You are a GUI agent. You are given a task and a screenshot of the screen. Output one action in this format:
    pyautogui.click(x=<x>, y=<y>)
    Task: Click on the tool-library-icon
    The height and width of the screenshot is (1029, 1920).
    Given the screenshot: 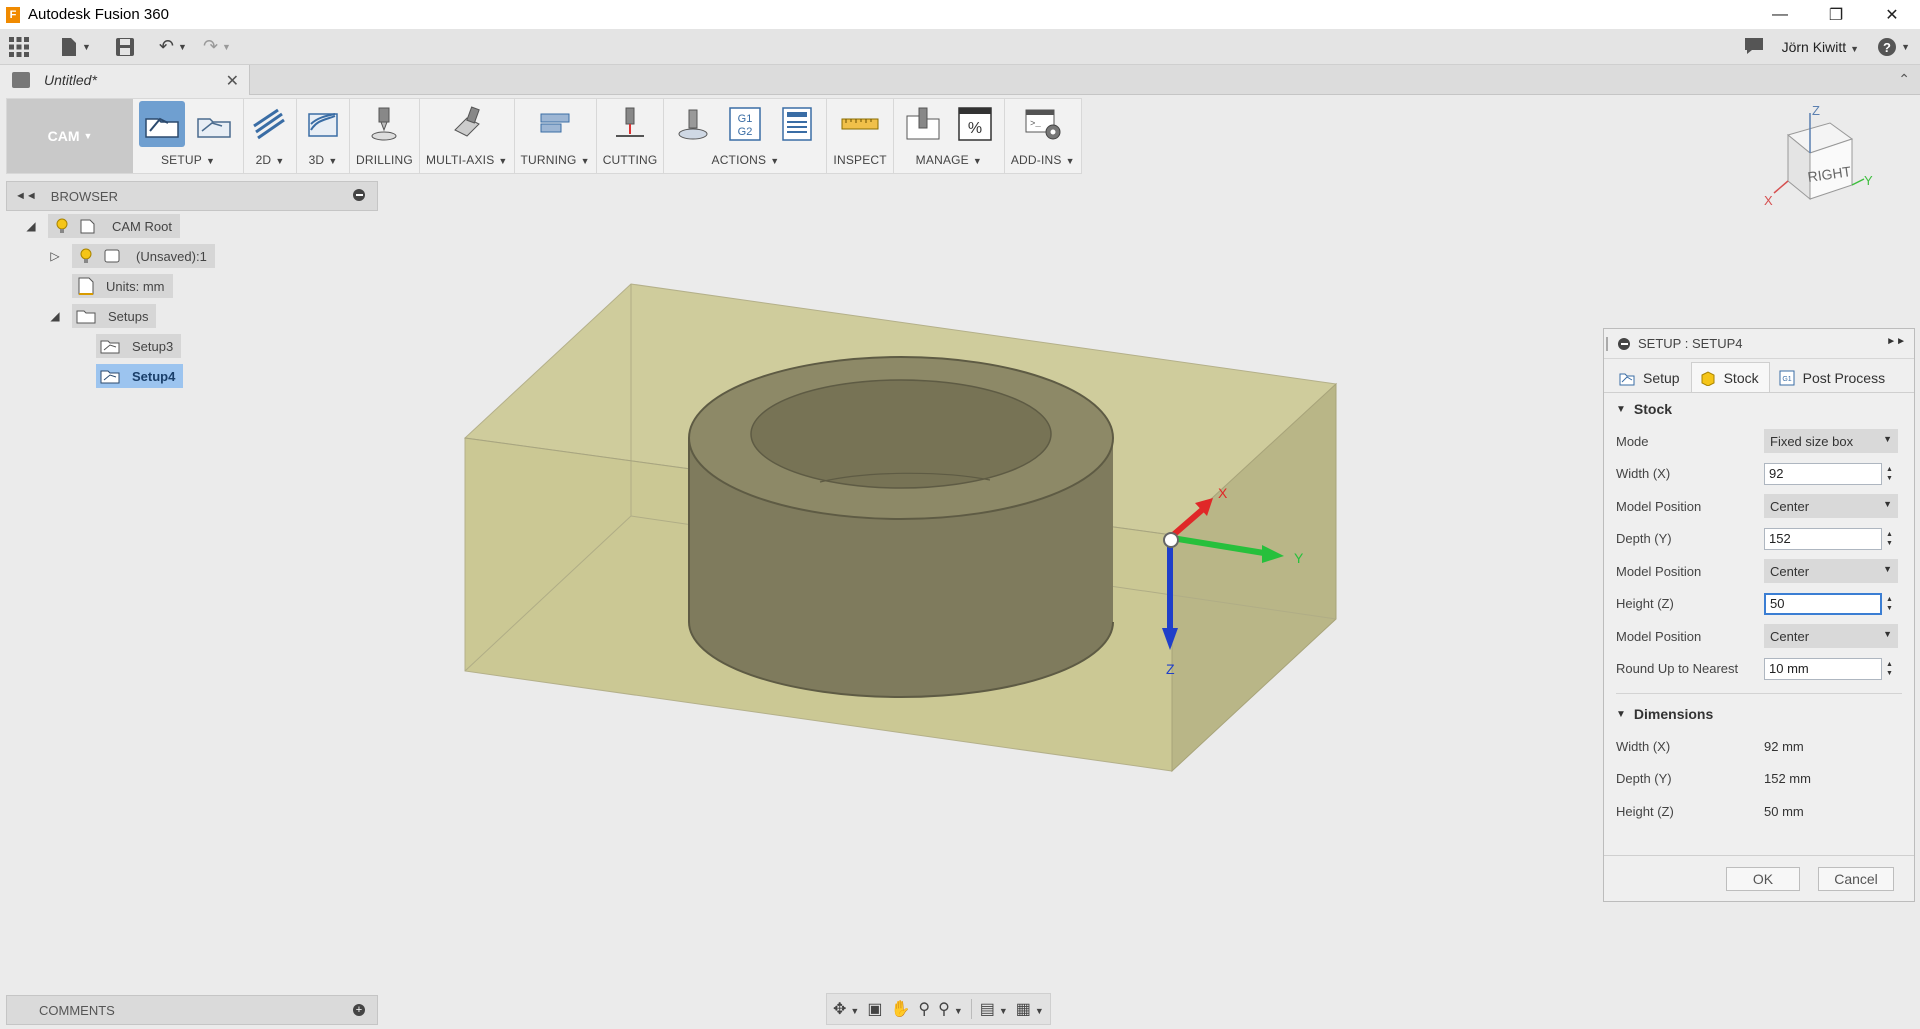 What is the action you would take?
    pyautogui.click(x=923, y=124)
    